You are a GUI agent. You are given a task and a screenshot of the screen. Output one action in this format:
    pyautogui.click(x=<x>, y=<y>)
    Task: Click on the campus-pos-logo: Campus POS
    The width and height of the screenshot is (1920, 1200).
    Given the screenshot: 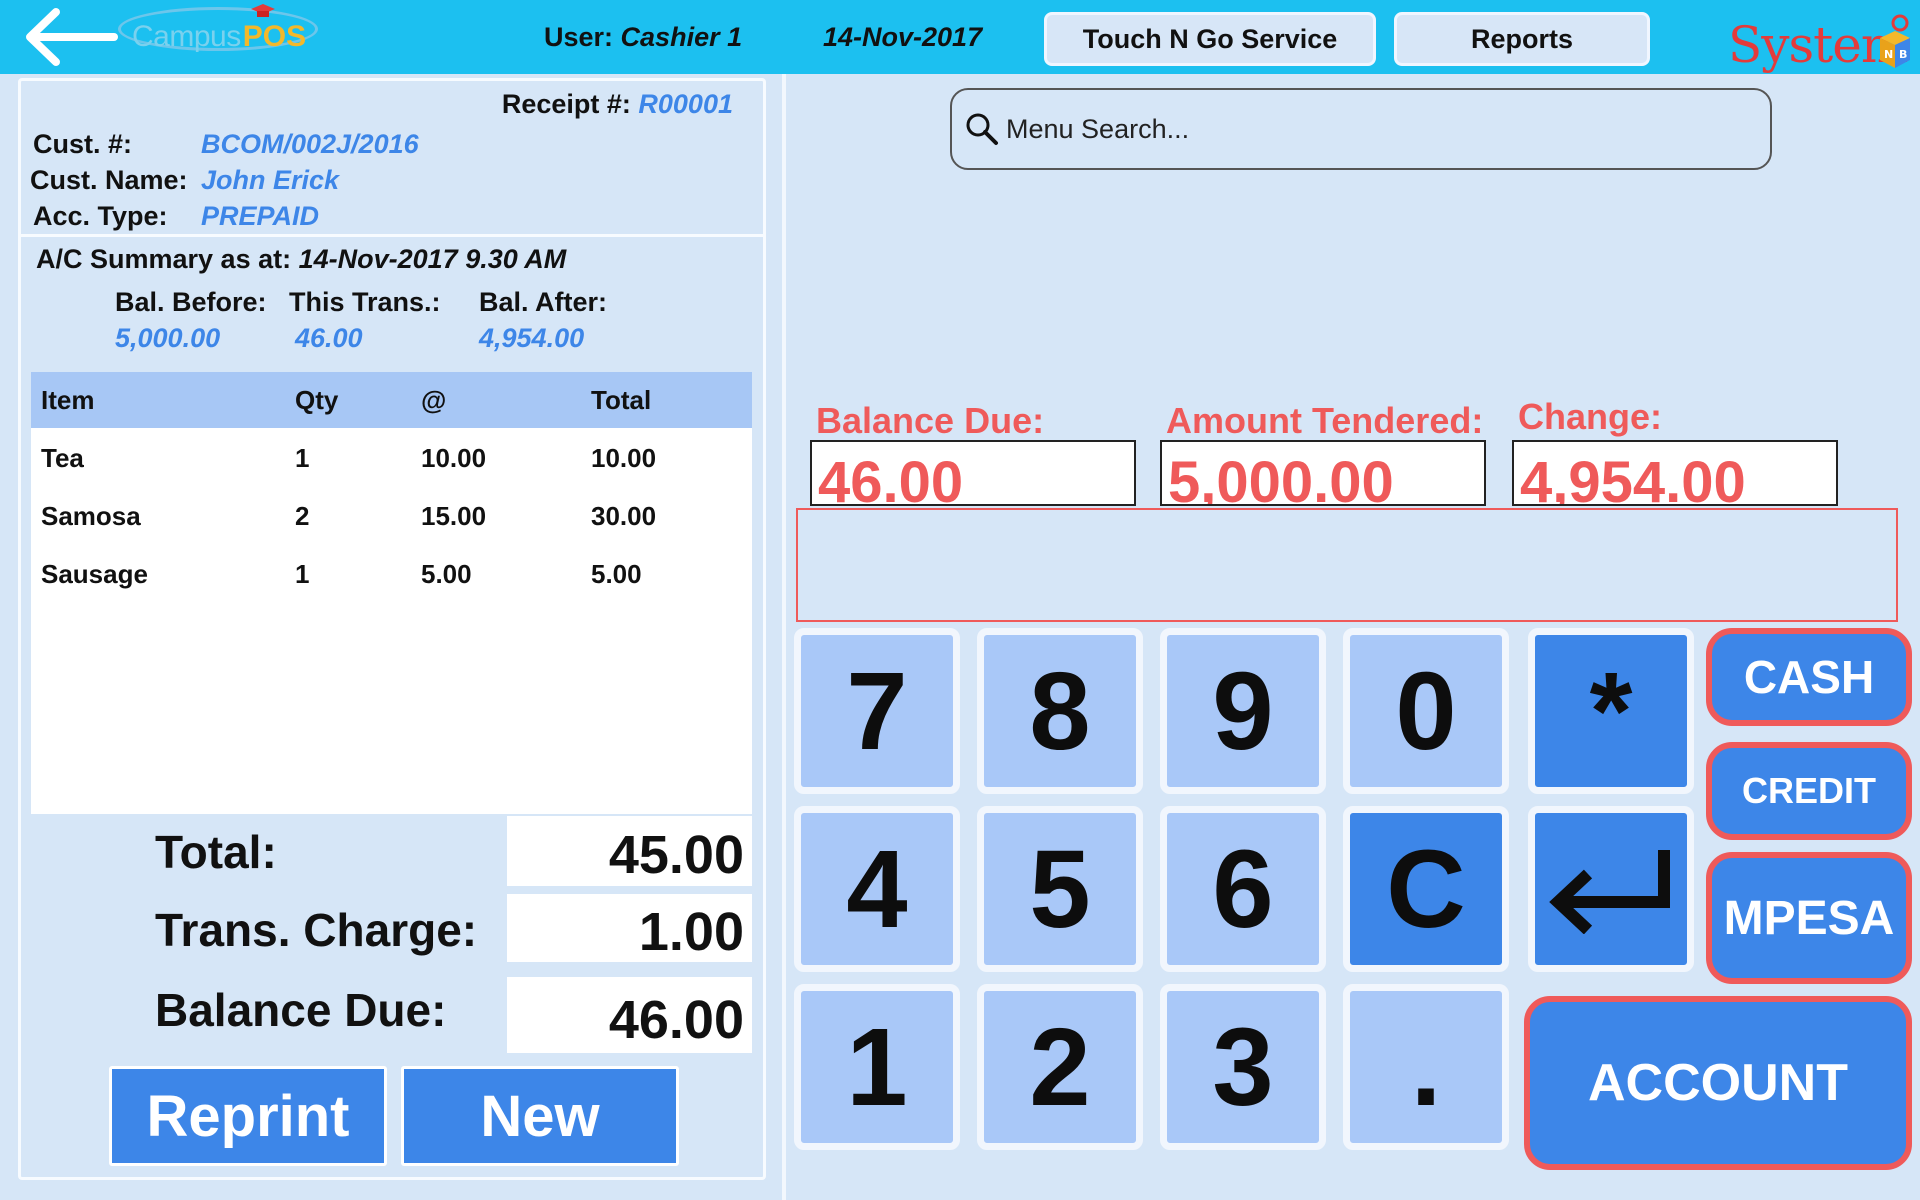 What is the action you would take?
    pyautogui.click(x=219, y=33)
    